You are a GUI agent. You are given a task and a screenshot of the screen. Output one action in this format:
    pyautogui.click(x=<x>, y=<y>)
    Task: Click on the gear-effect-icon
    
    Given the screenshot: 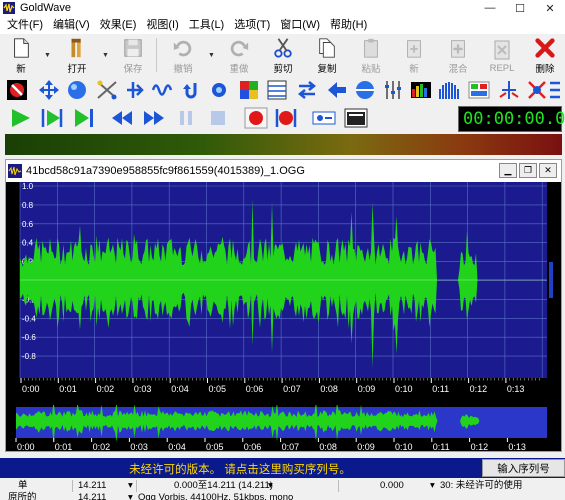 What is the action you would take?
    pyautogui.click(x=219, y=90)
    